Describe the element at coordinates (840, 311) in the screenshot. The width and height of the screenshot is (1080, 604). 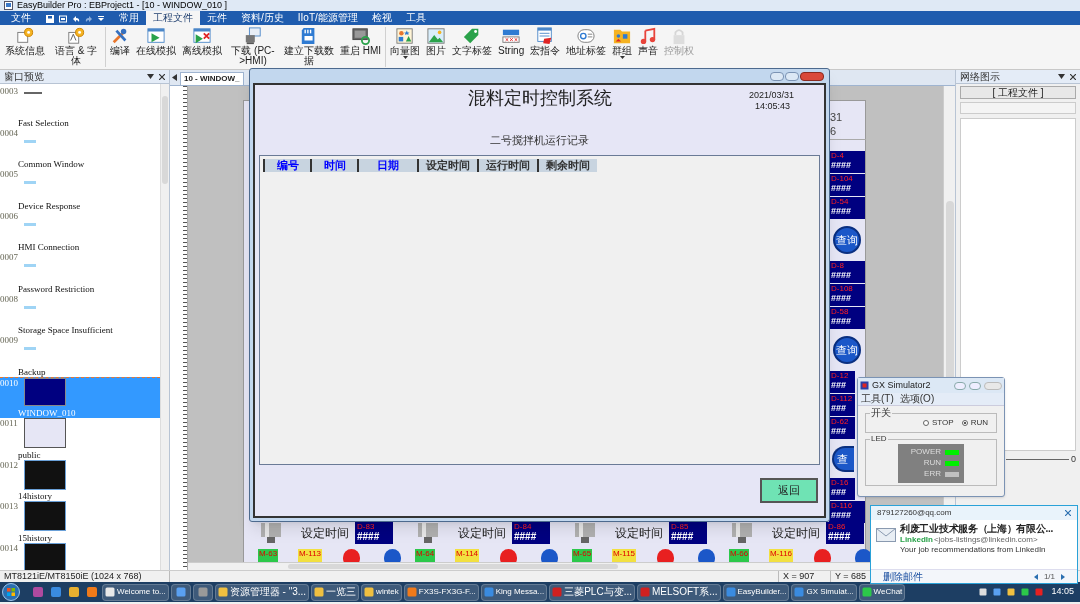
I see `address-label: D-58` at that location.